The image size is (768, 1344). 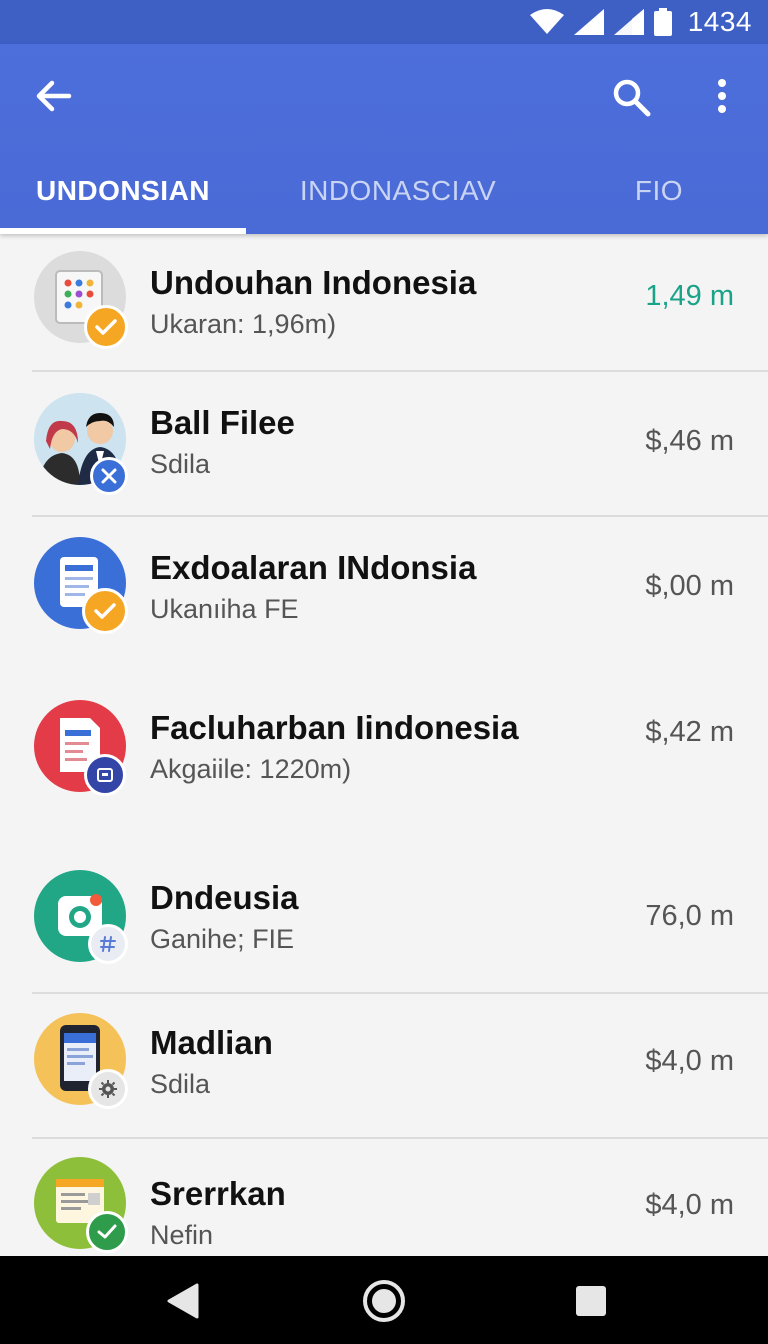 I want to click on nav-back-button, so click(x=183, y=1301).